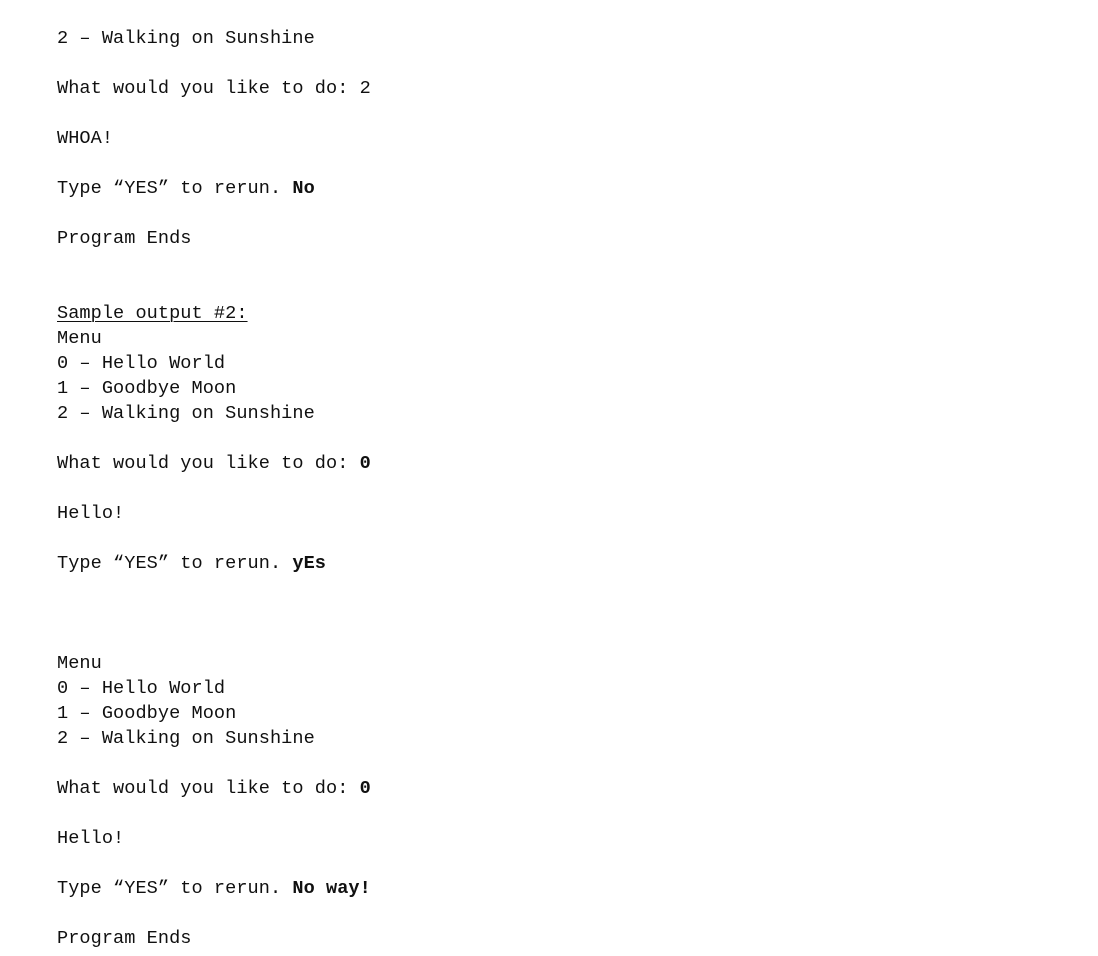 The height and width of the screenshot is (956, 1098). What do you see at coordinates (557, 563) in the screenshot?
I see `rerun-prompt-line: Type “YES” to rerun. yEs` at bounding box center [557, 563].